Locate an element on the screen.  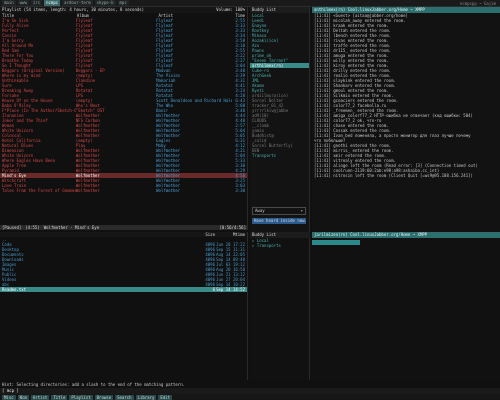
play-state: [Paused] is located at coordinates (12, 227).